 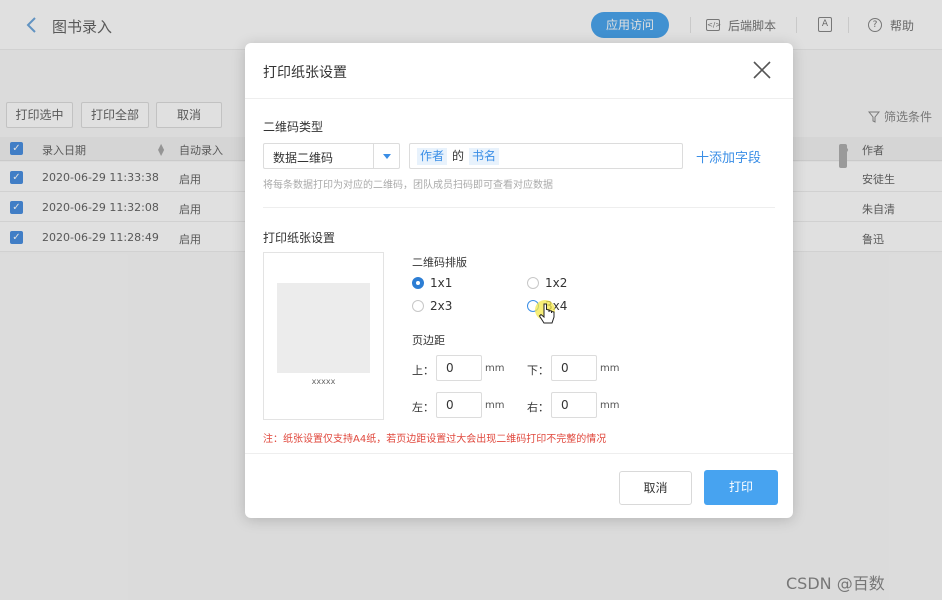 I want to click on paper-warning: 注：纸张设置仅支持A4纸，若页边距设置过大会出现二维码打印不完整的情况, so click(x=435, y=439).